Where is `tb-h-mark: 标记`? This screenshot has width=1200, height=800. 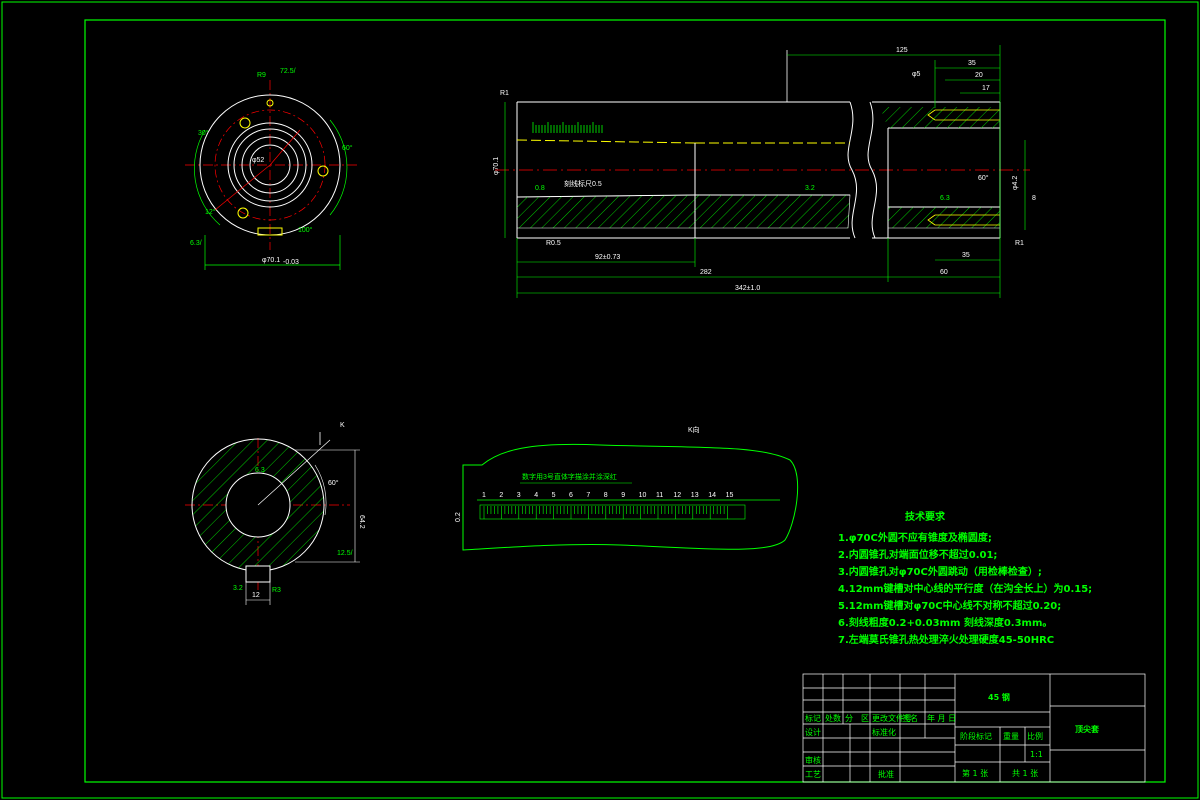 tb-h-mark: 标记 is located at coordinates (813, 718).